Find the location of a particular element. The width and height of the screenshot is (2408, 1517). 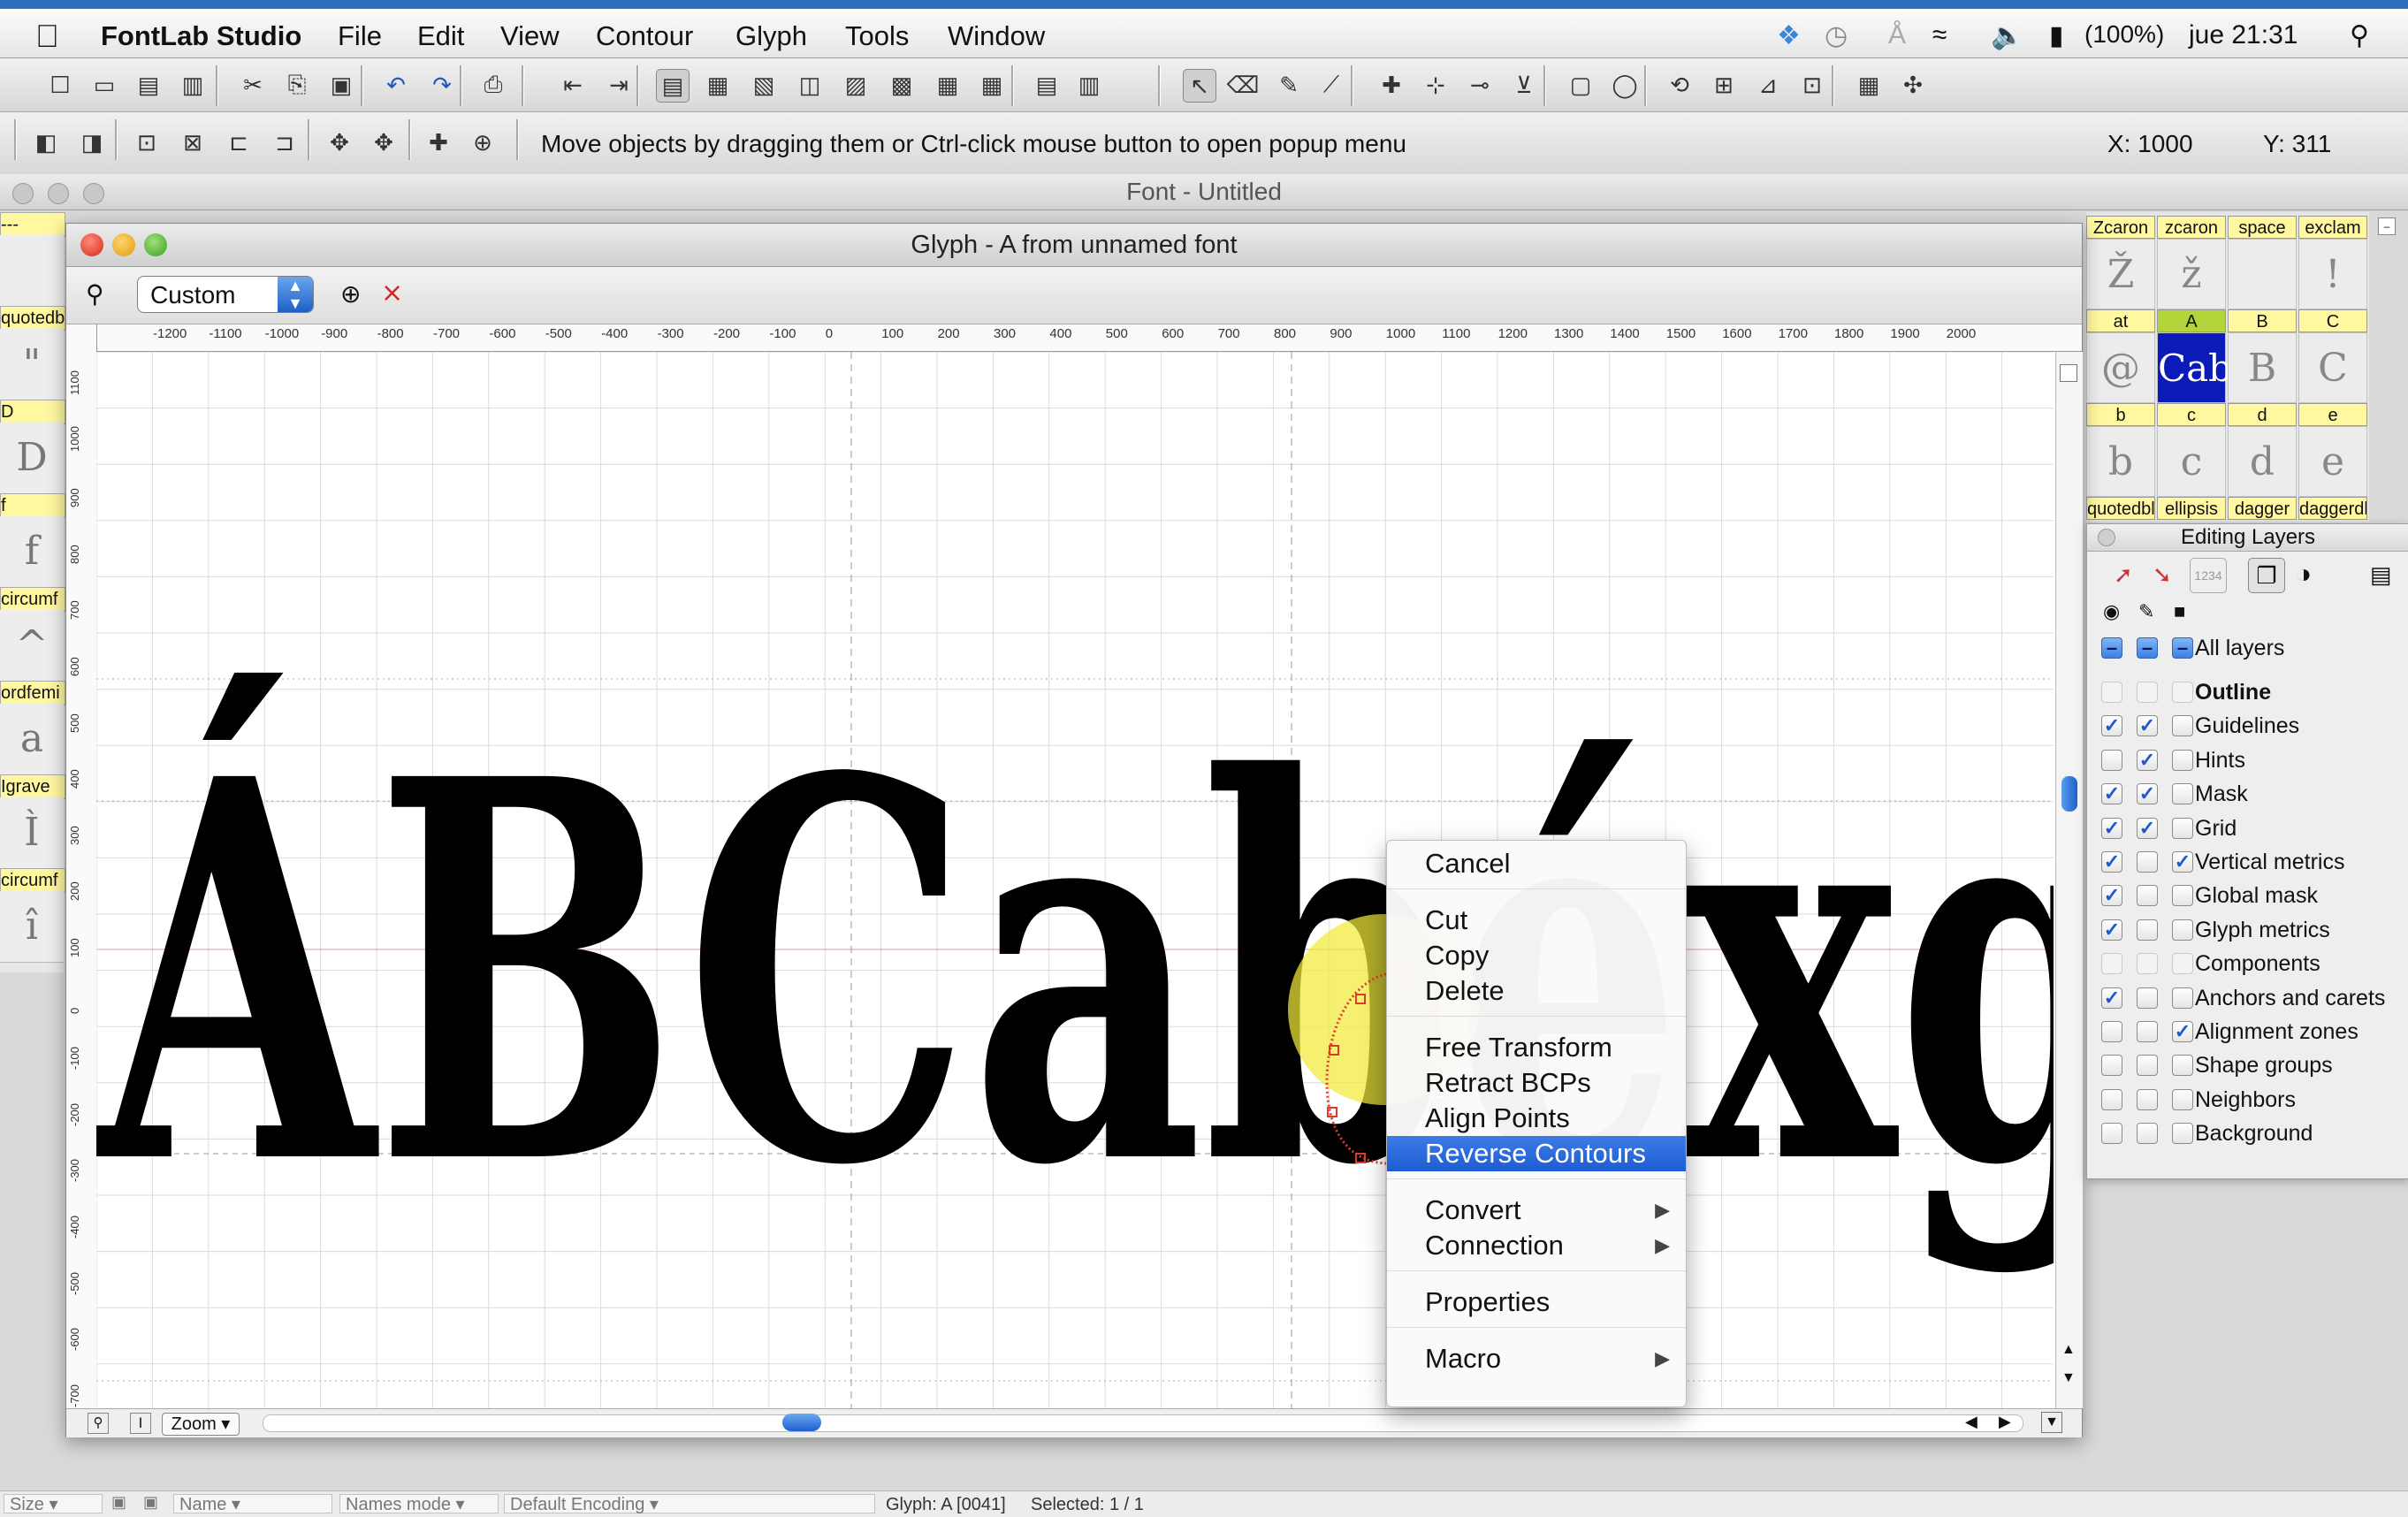

all-editable-toggle: – is located at coordinates (2147, 648).